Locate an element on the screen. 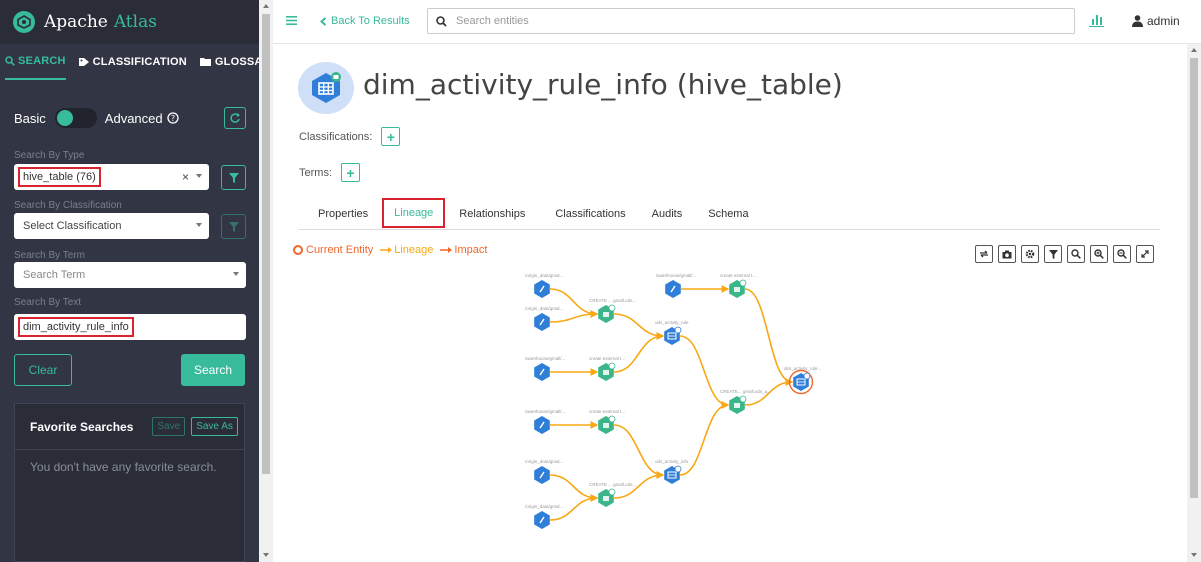 Image resolution: width=1201 pixels, height=562 pixels. filter-icon is located at coordinates (233, 226).